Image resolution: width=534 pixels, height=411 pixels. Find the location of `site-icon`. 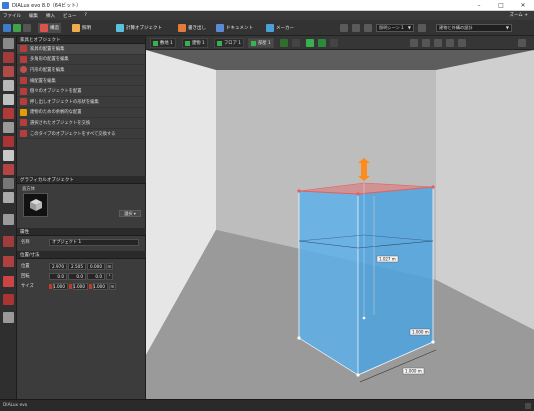

site-icon is located at coordinates (155, 43).